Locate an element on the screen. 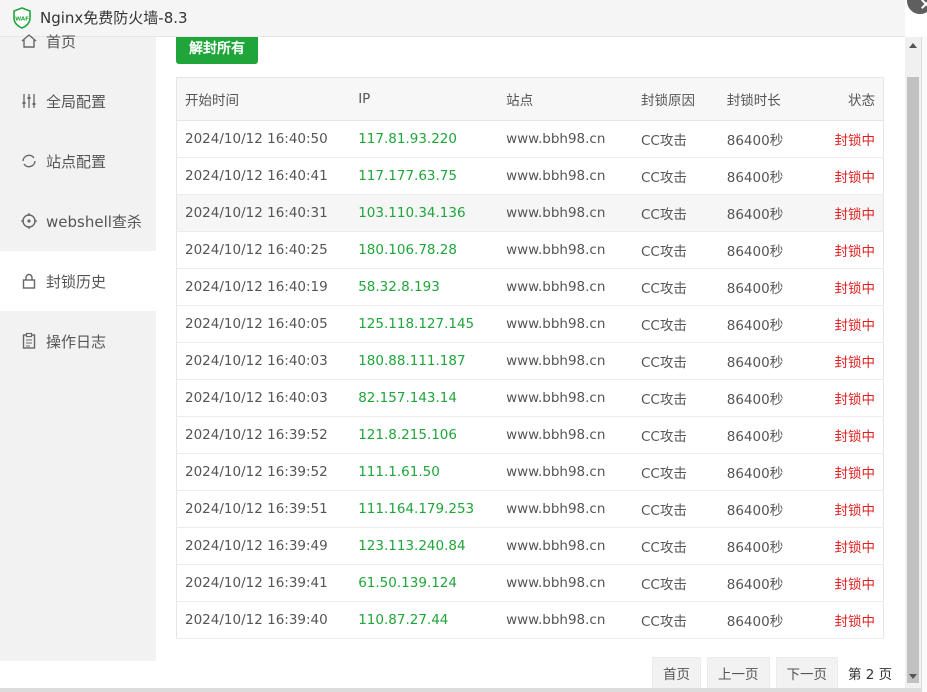 This screenshot has width=927, height=692. lock-icon is located at coordinates (29, 281).